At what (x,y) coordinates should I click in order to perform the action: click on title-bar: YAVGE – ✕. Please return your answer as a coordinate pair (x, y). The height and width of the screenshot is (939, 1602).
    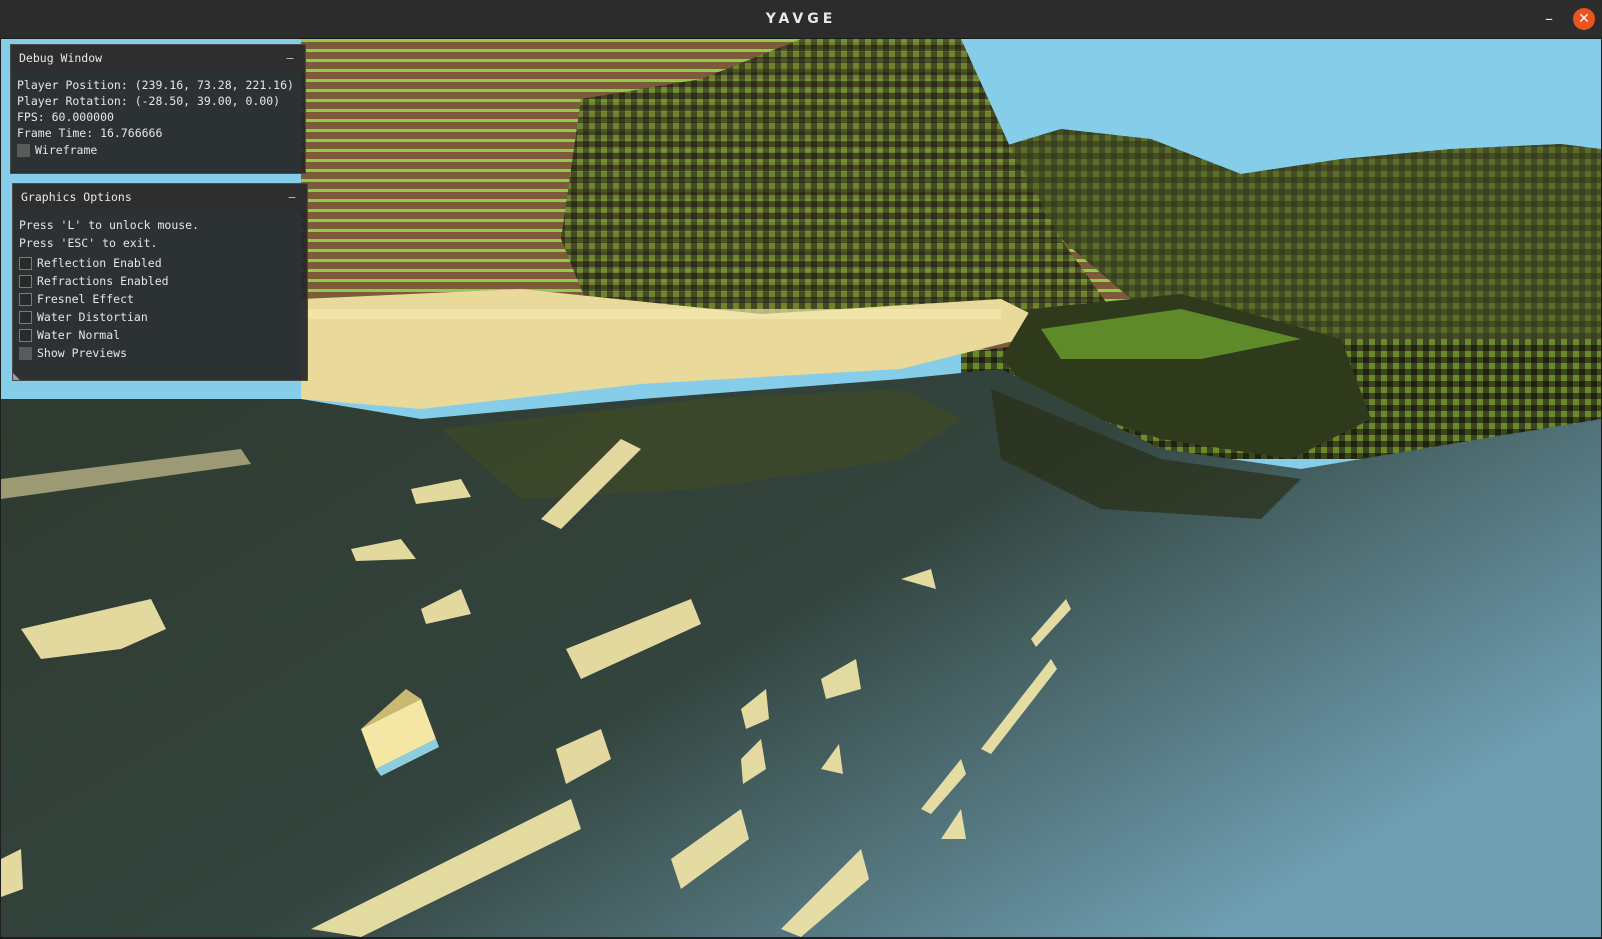
    Looking at the image, I should click on (801, 19).